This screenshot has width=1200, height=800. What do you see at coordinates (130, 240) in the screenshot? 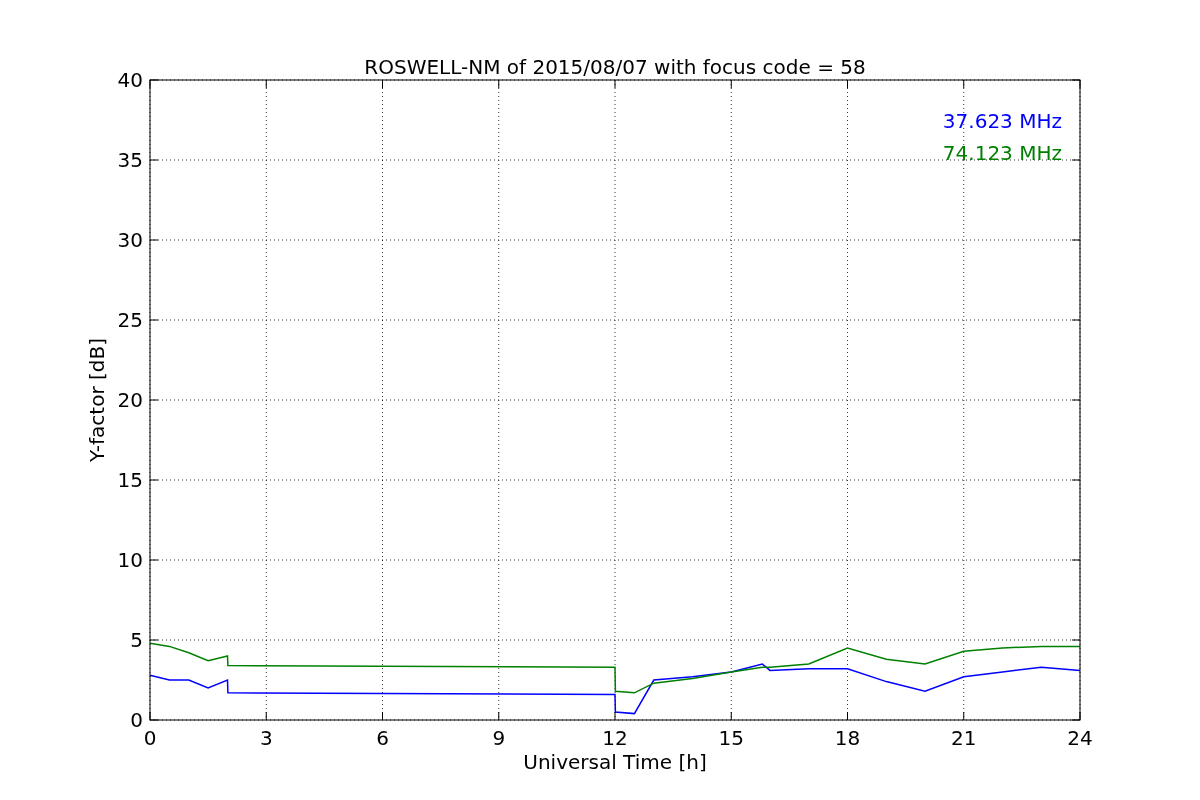
I see `tick-label: 30` at bounding box center [130, 240].